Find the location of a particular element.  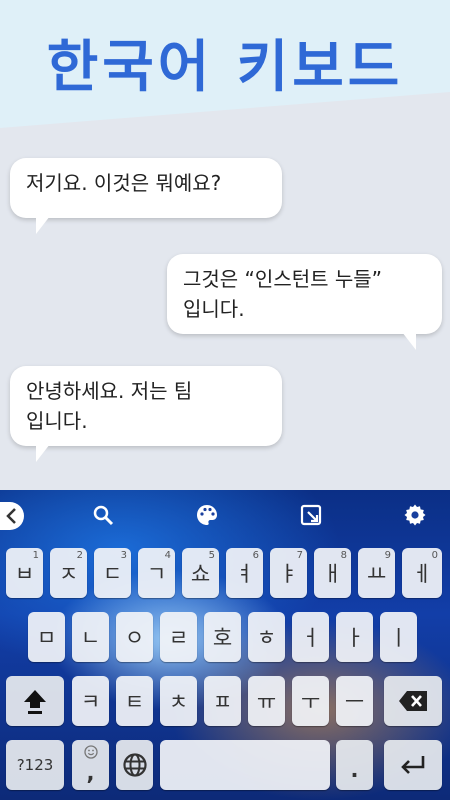

backspace-icon is located at coordinates (413, 701).